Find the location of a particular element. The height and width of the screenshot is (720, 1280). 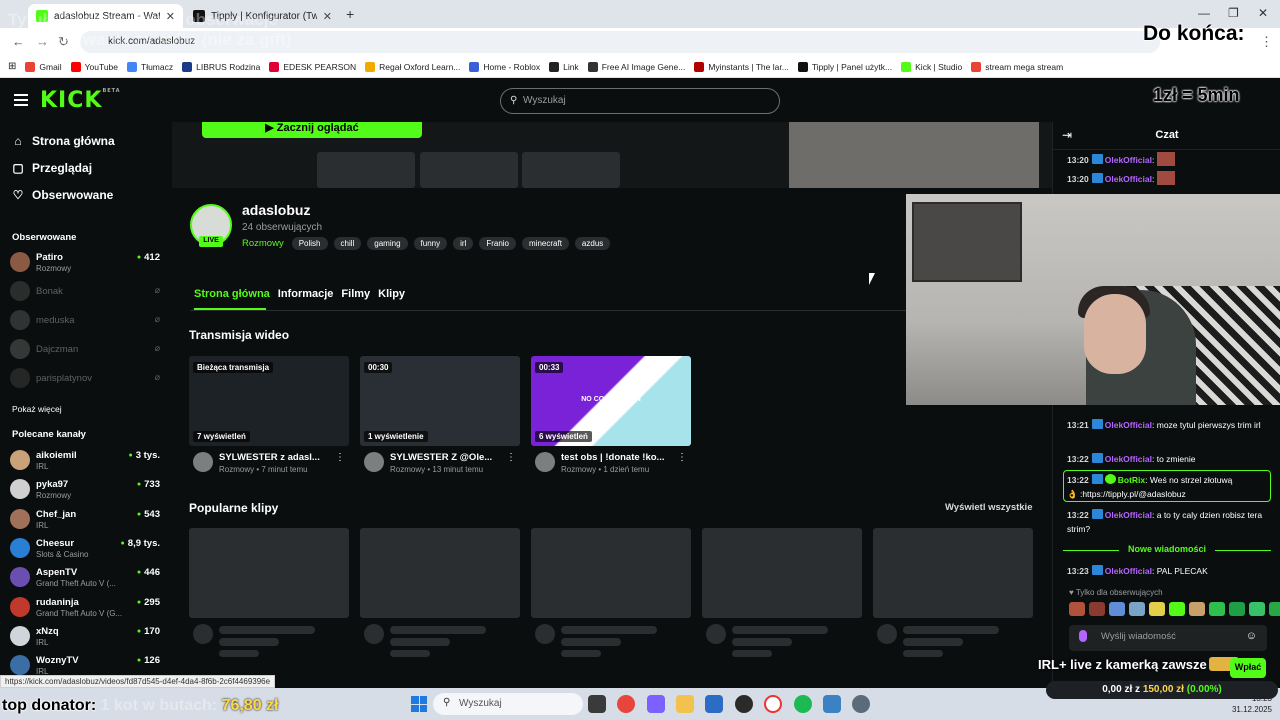

bookmark-item: EDESK PEARSON is located at coordinates (312, 66).